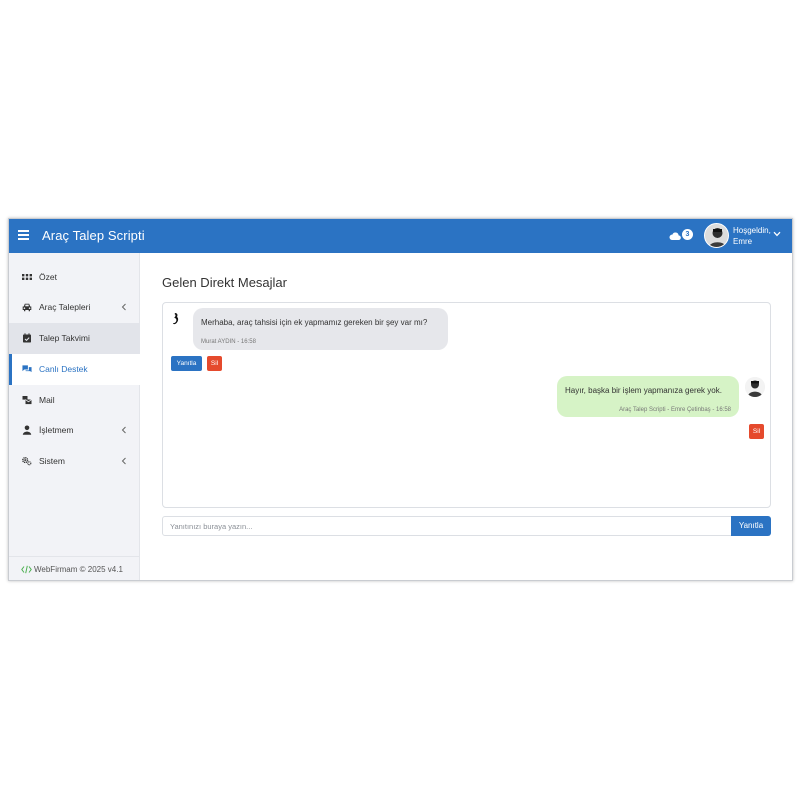 The height and width of the screenshot is (800, 800). What do you see at coordinates (78, 569) in the screenshot?
I see `footer-text: WebFirmam © 2025 v4.1` at bounding box center [78, 569].